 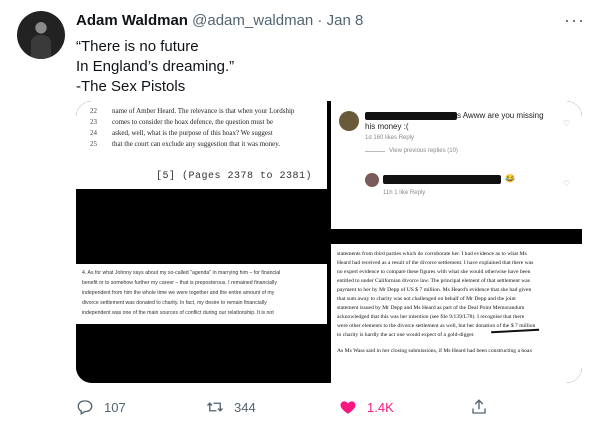 I want to click on tweet-line: “There is no future, so click(x=137, y=46).